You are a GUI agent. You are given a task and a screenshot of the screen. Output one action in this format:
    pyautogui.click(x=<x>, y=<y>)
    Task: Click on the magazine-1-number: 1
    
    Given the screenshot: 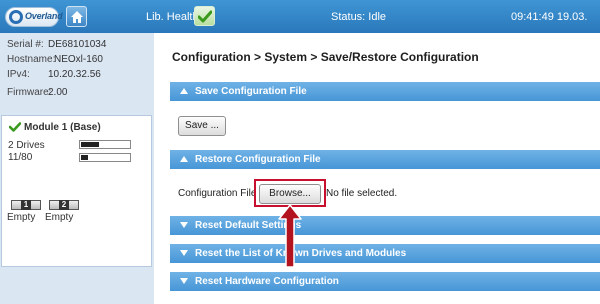 What is the action you would take?
    pyautogui.click(x=26, y=205)
    